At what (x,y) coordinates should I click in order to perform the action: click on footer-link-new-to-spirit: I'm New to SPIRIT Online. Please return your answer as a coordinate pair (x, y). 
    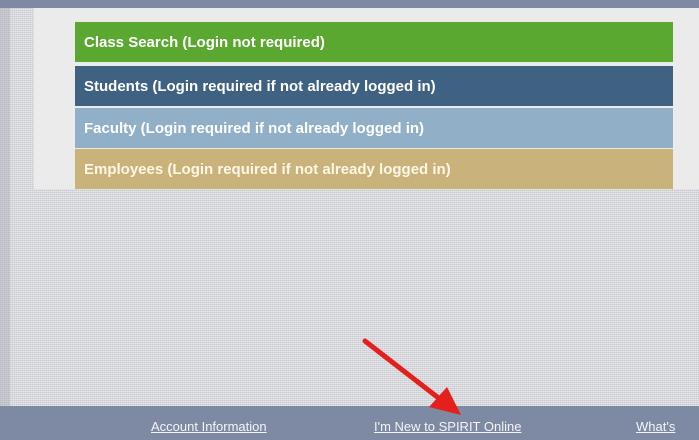
    Looking at the image, I should click on (447, 426).